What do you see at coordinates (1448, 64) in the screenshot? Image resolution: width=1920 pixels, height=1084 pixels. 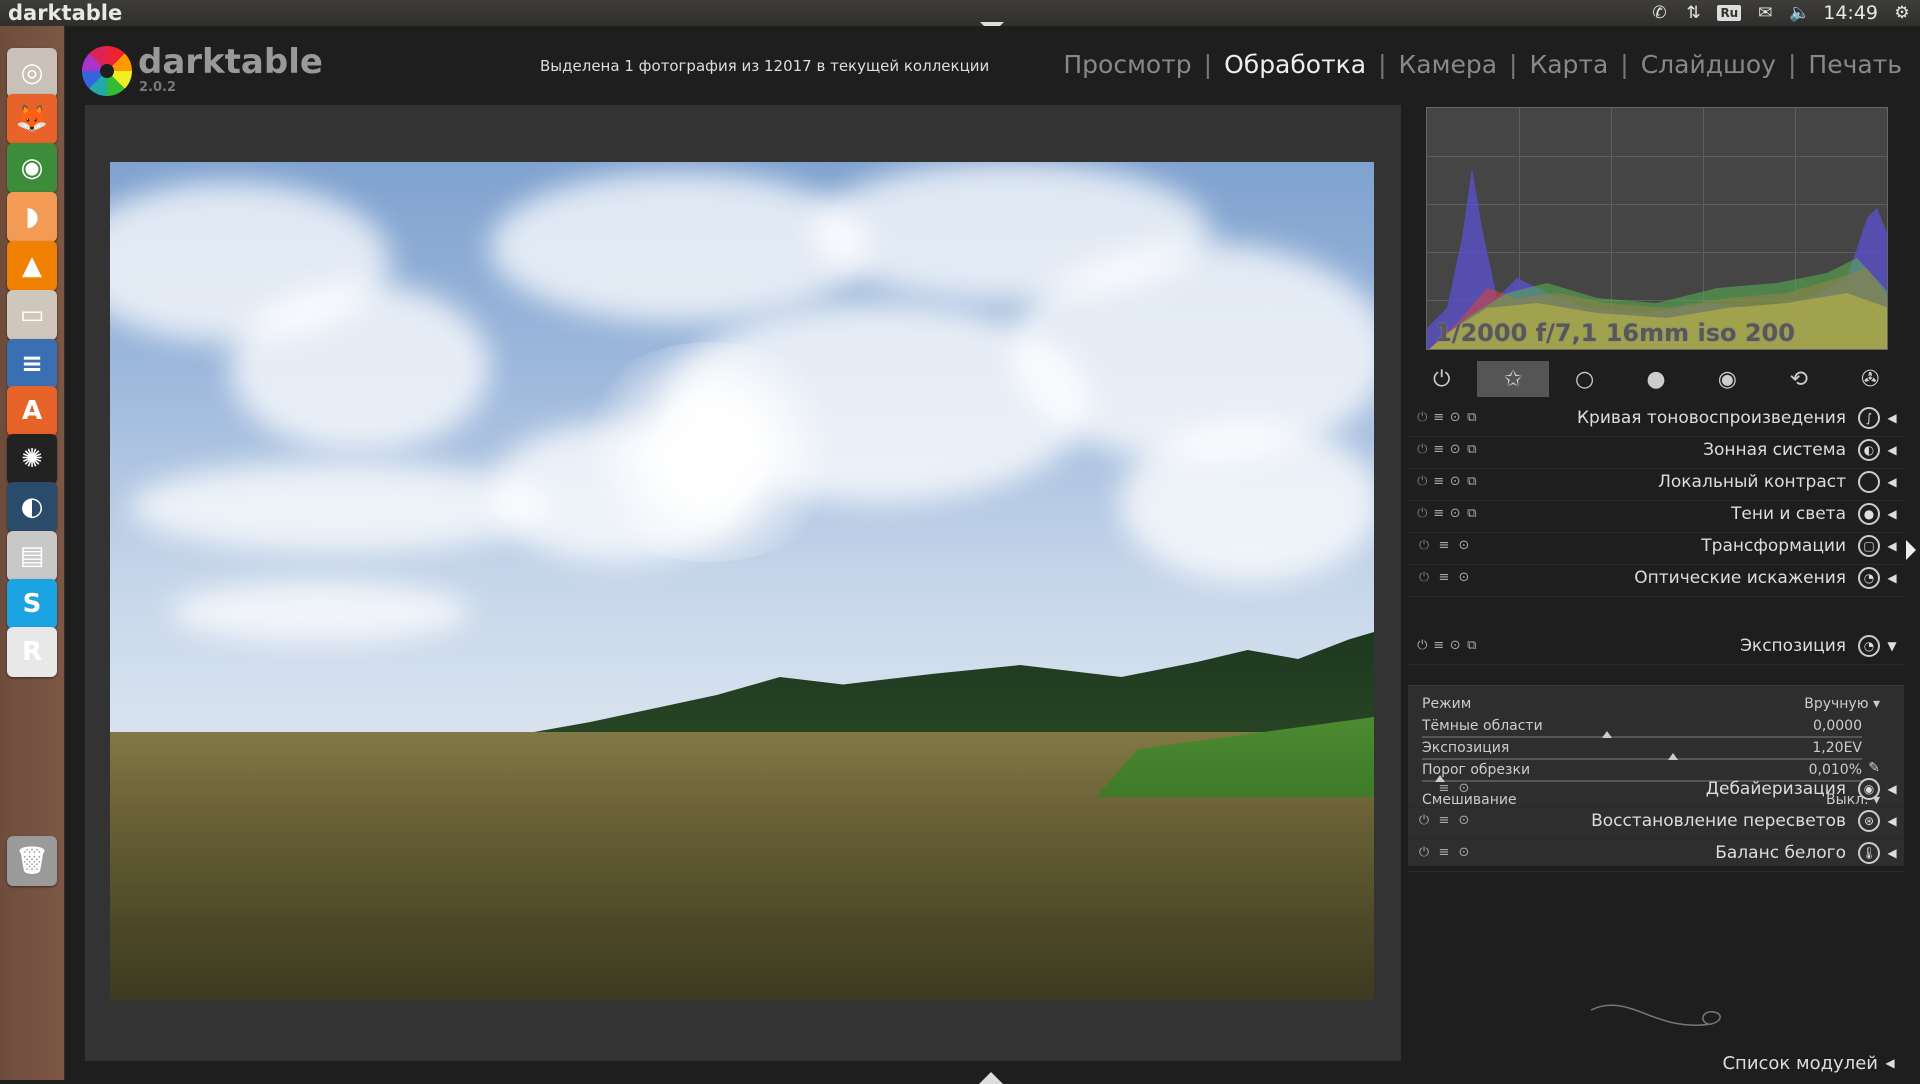 I see `view-tab-2: Камера` at bounding box center [1448, 64].